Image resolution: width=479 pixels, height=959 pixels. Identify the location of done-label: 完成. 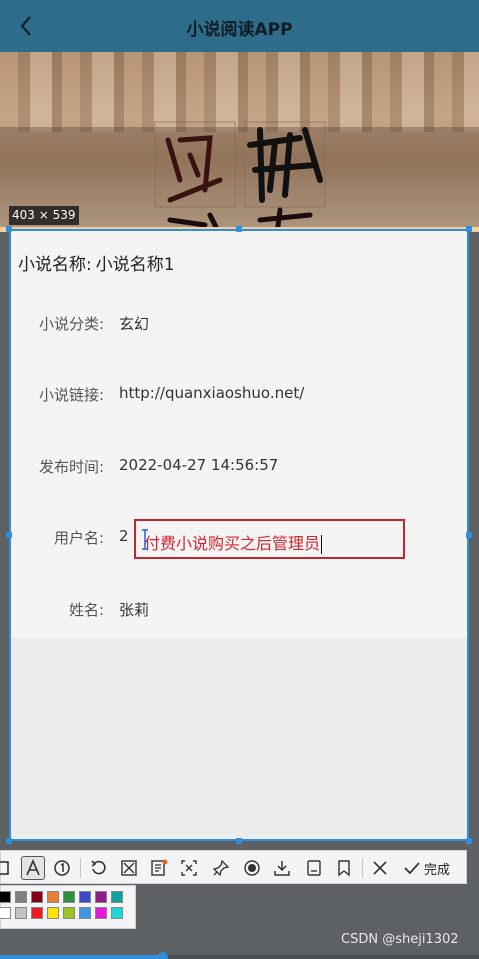
(437, 870).